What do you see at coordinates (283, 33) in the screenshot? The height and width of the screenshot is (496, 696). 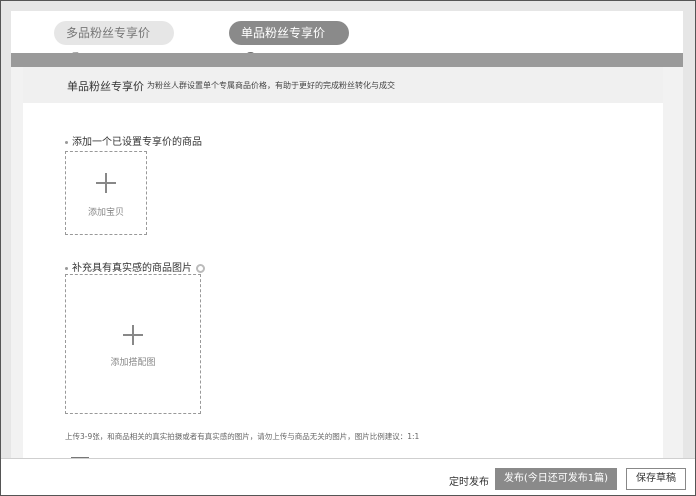 I see `tab-label: 单品粉丝专享价` at bounding box center [283, 33].